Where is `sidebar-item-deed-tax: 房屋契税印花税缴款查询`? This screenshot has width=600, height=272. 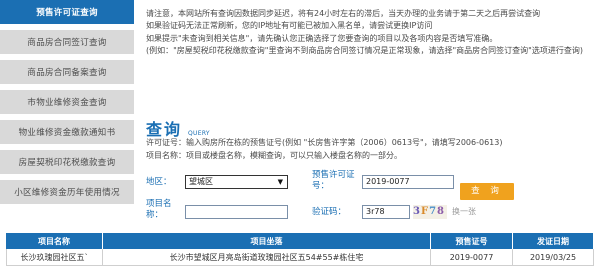
sidebar-item-deed-tax: 房屋契税印花税缴款查询 is located at coordinates (67, 162).